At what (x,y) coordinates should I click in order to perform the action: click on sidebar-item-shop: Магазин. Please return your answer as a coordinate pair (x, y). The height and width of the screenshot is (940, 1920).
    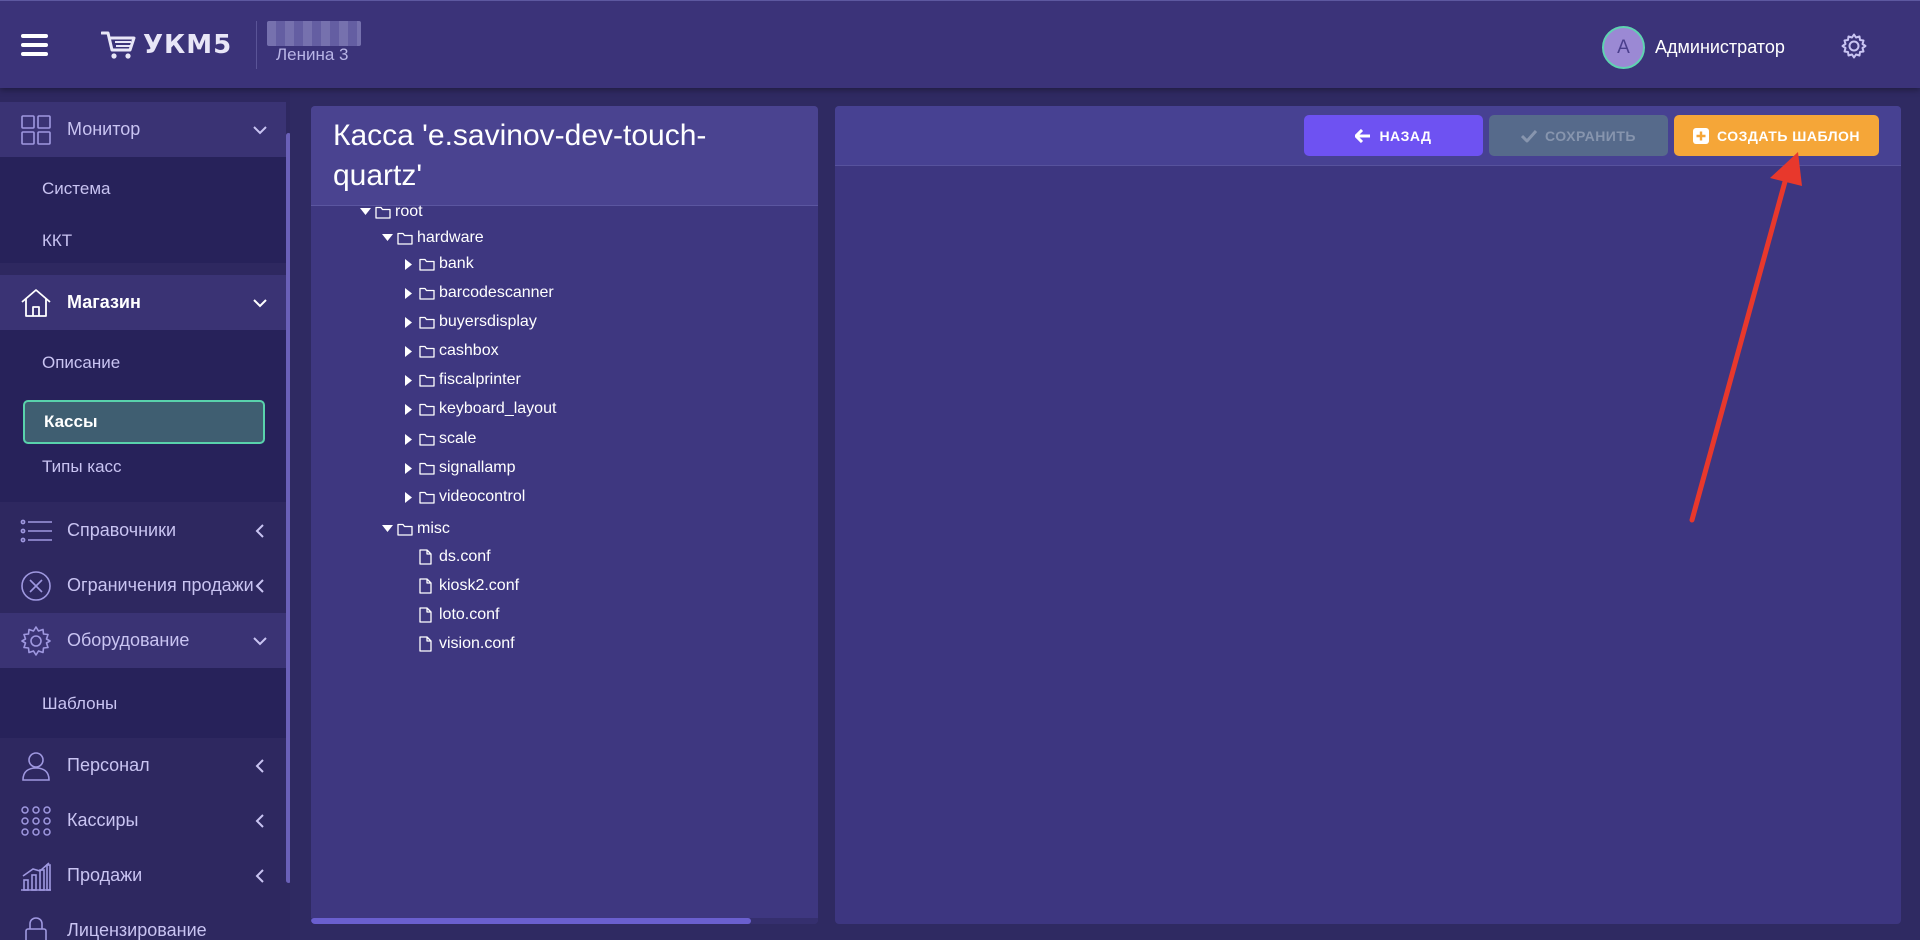
    Looking at the image, I should click on (143, 302).